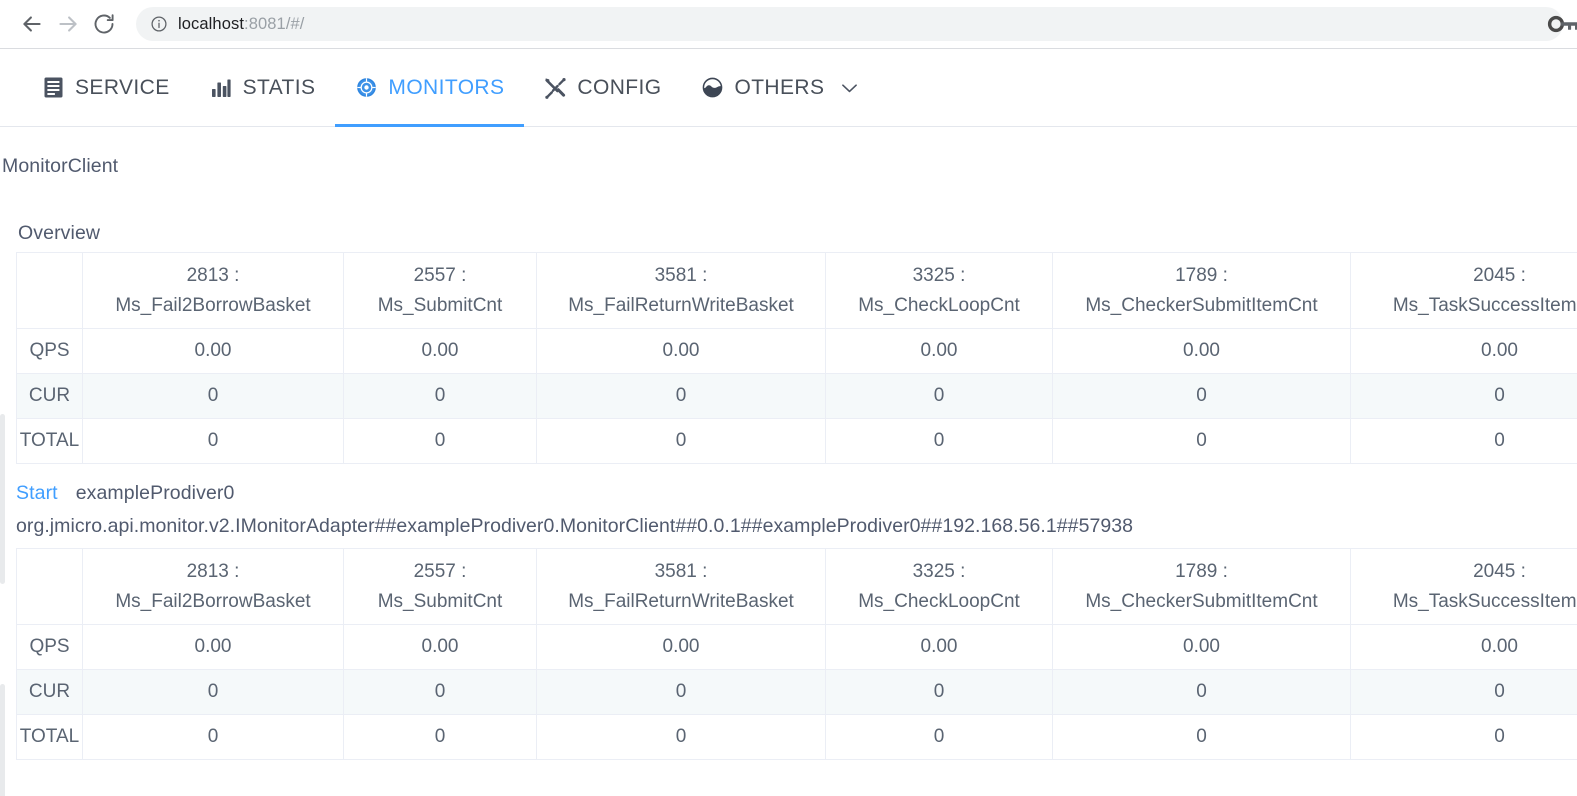 This screenshot has height=796, width=1577. I want to click on column-name: Ms_CheckerSubmitItemCnt, so click(1201, 601).